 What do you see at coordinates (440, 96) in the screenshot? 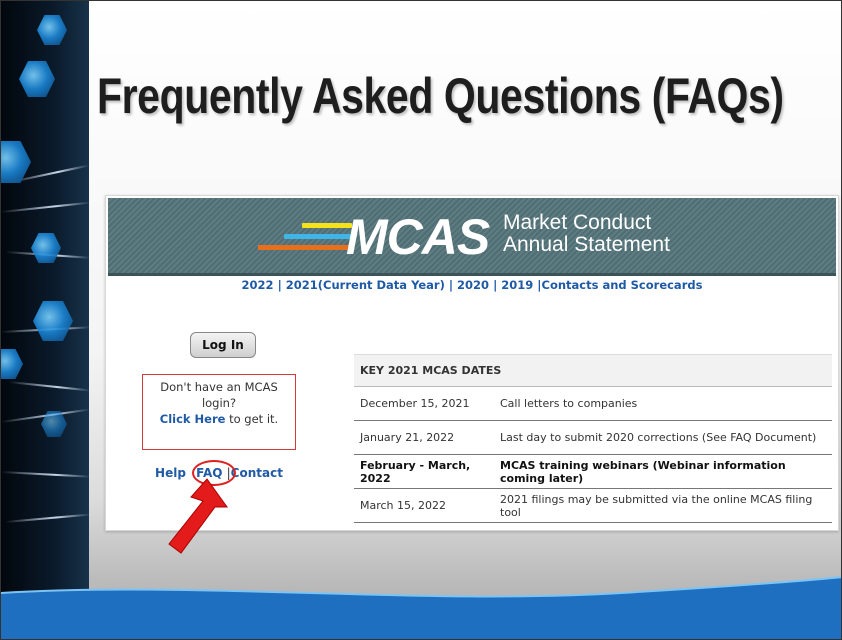
I see `slide-title: Frequently Asked Questions (FAQs)` at bounding box center [440, 96].